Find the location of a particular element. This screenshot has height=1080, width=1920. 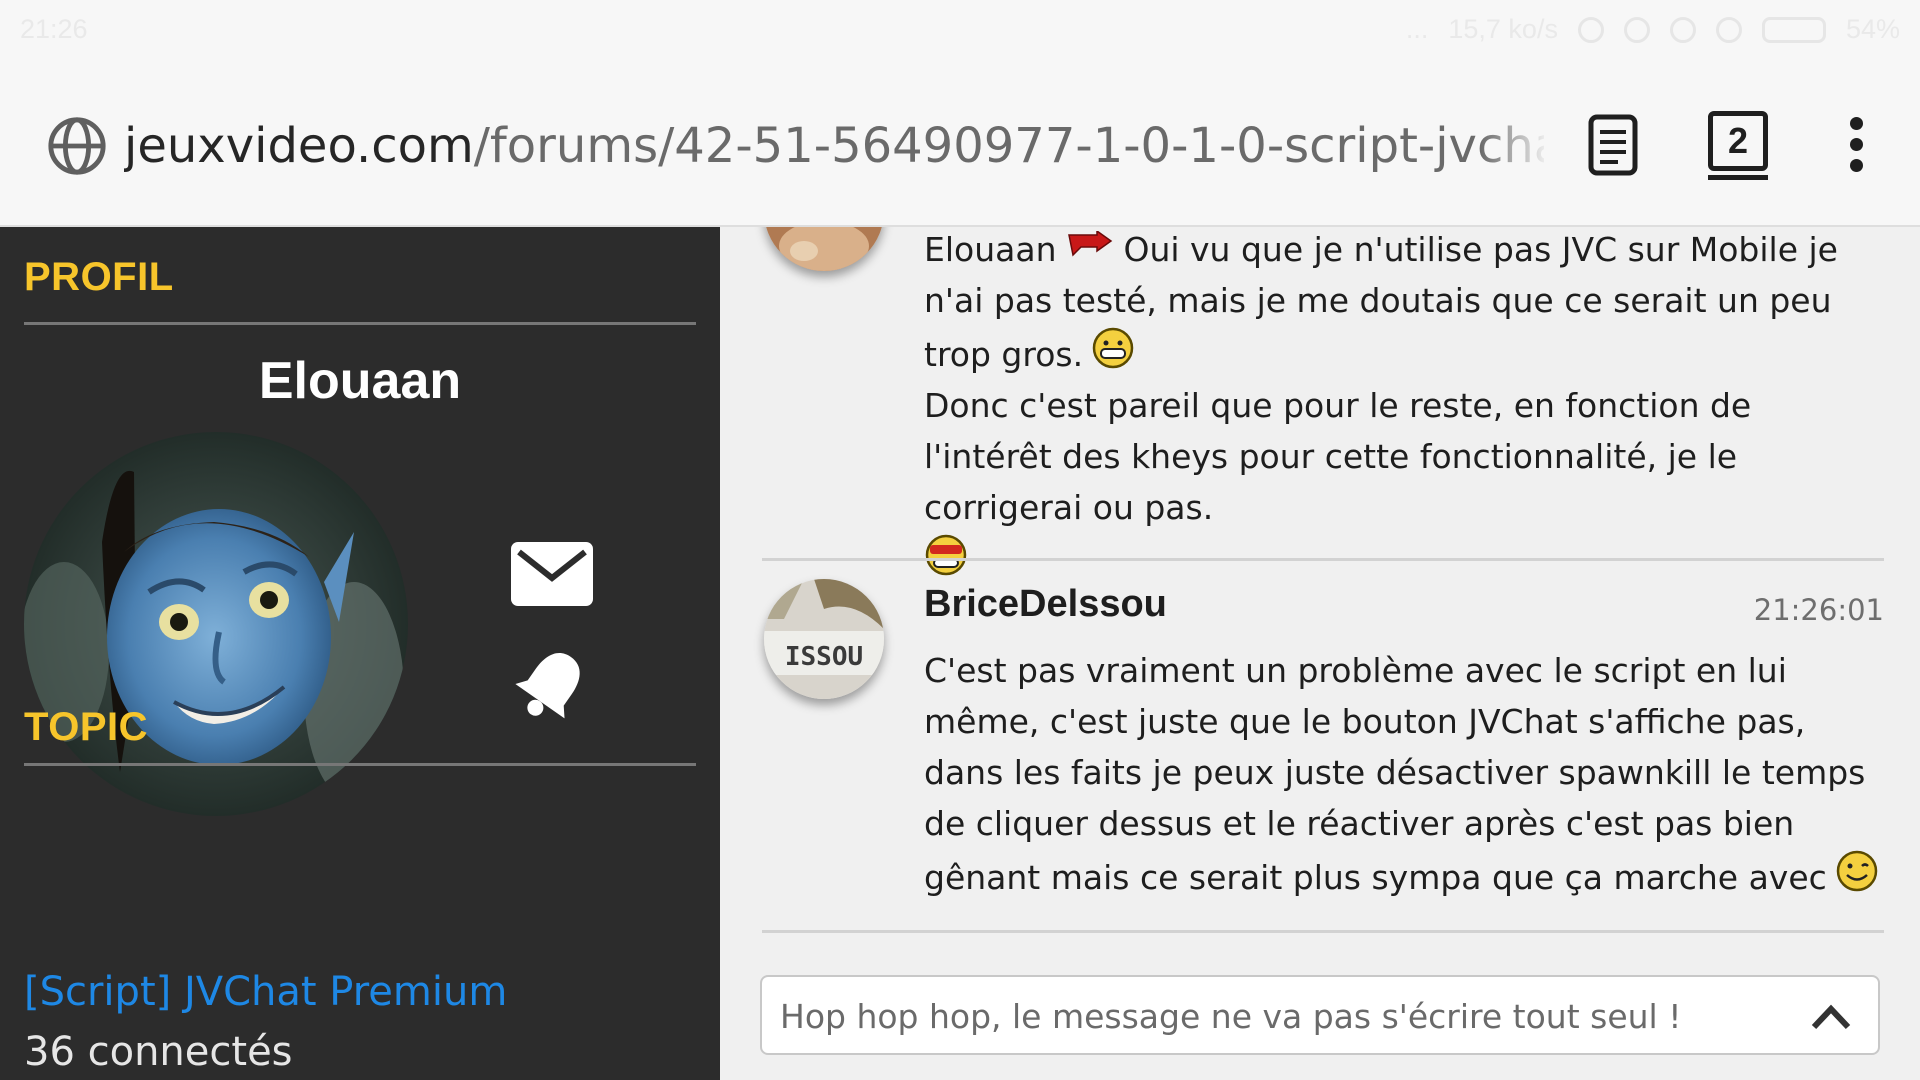

avatar-caption: ISSOU is located at coordinates (824, 657).